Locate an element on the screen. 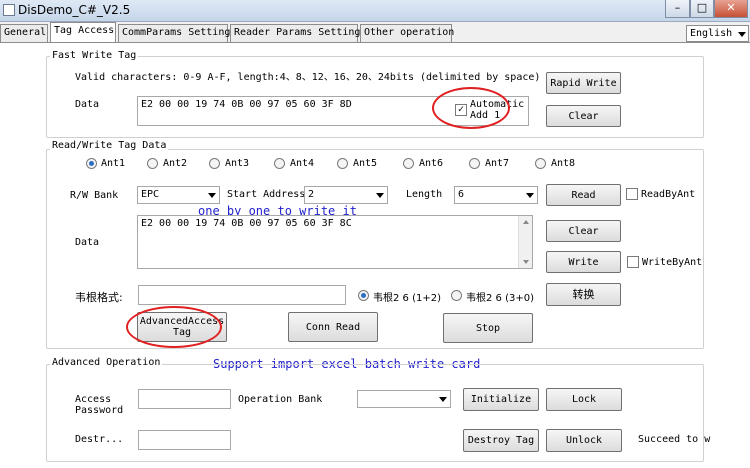 The image size is (750, 468). destroy-password-input is located at coordinates (184, 440).